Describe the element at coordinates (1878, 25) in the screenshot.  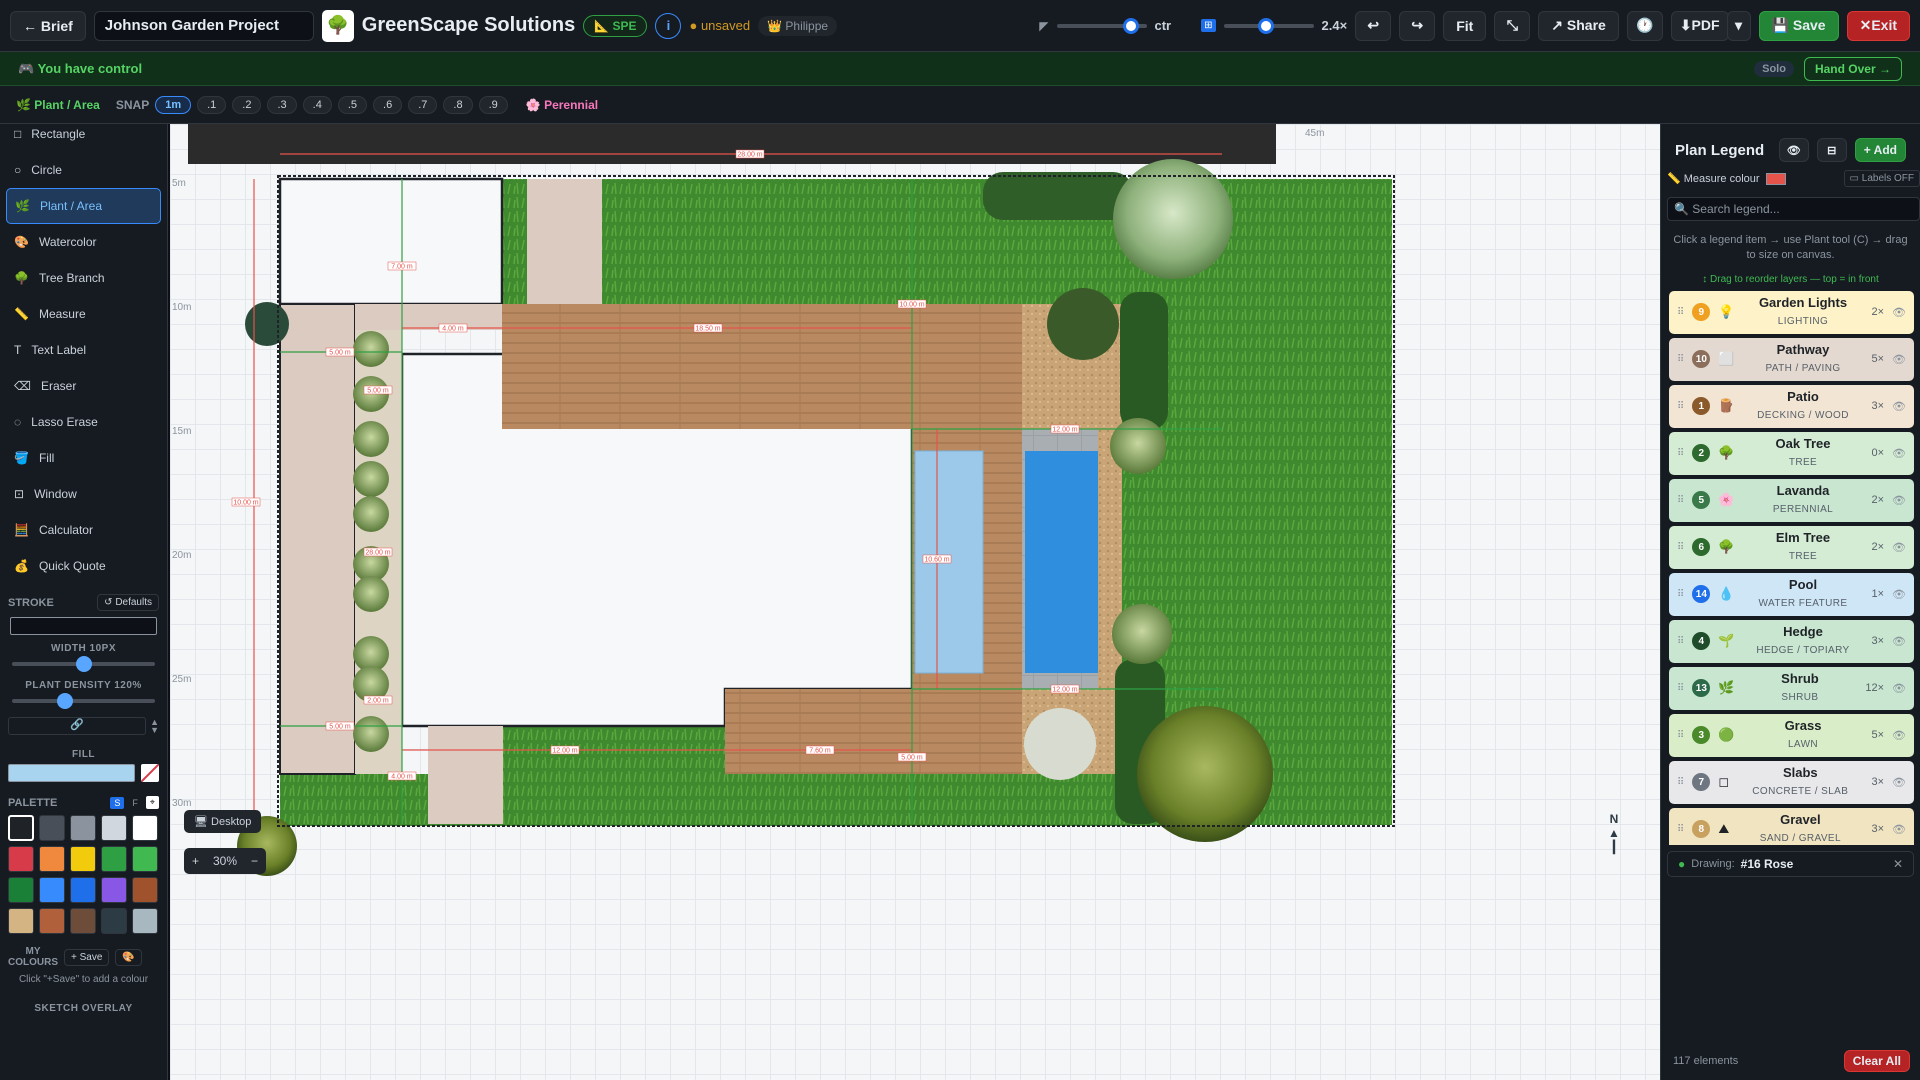
I see `exit-button: ✕Exit` at that location.